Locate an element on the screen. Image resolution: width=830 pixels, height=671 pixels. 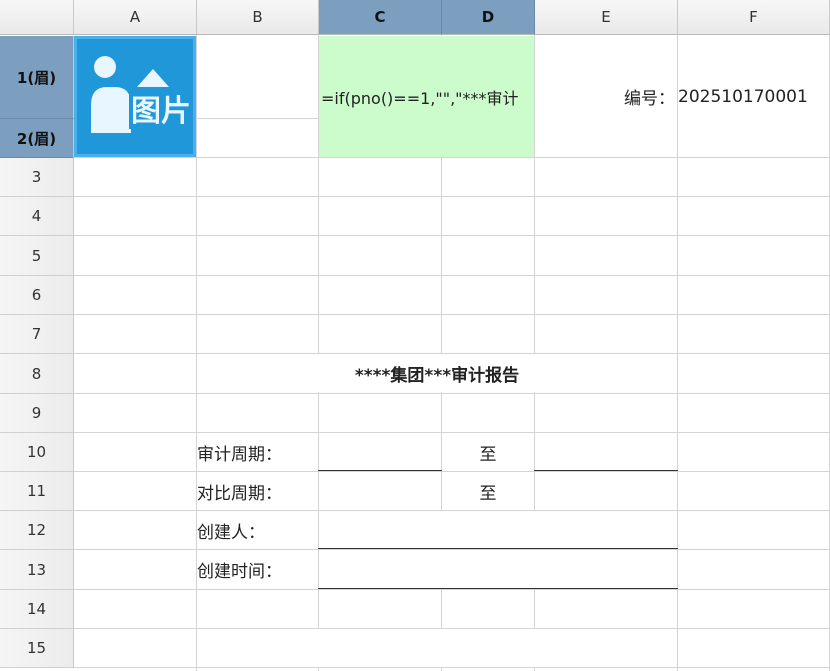
row15-merged-cell is located at coordinates (437, 648).